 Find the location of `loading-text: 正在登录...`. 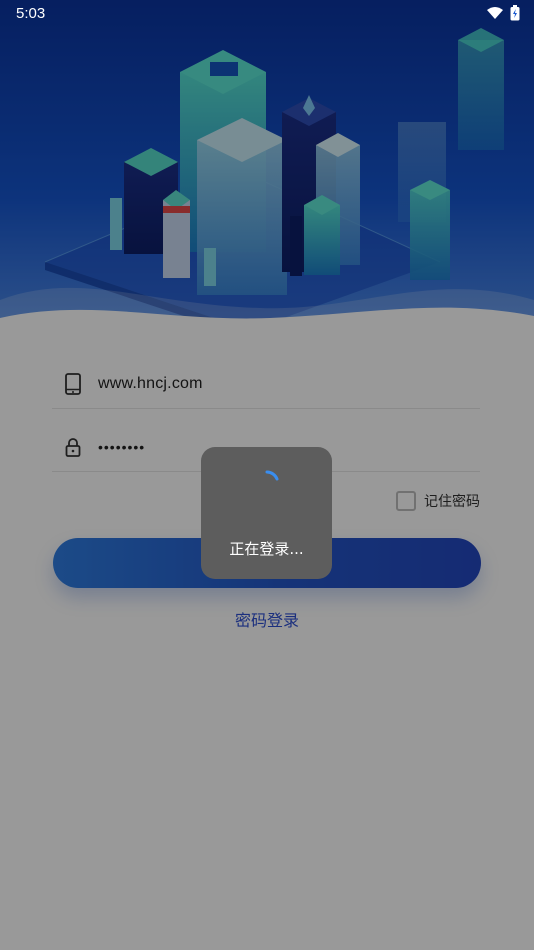

loading-text: 正在登录... is located at coordinates (266, 549).